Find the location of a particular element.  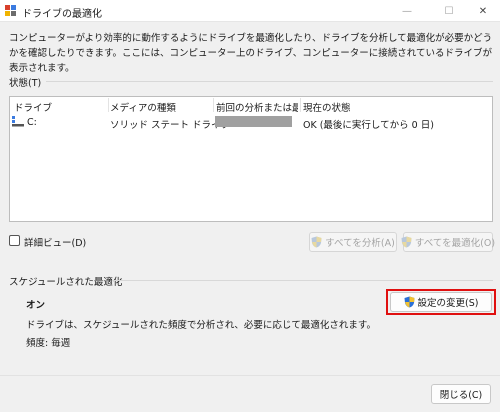

advanced-view-checkbox is located at coordinates (14, 240).